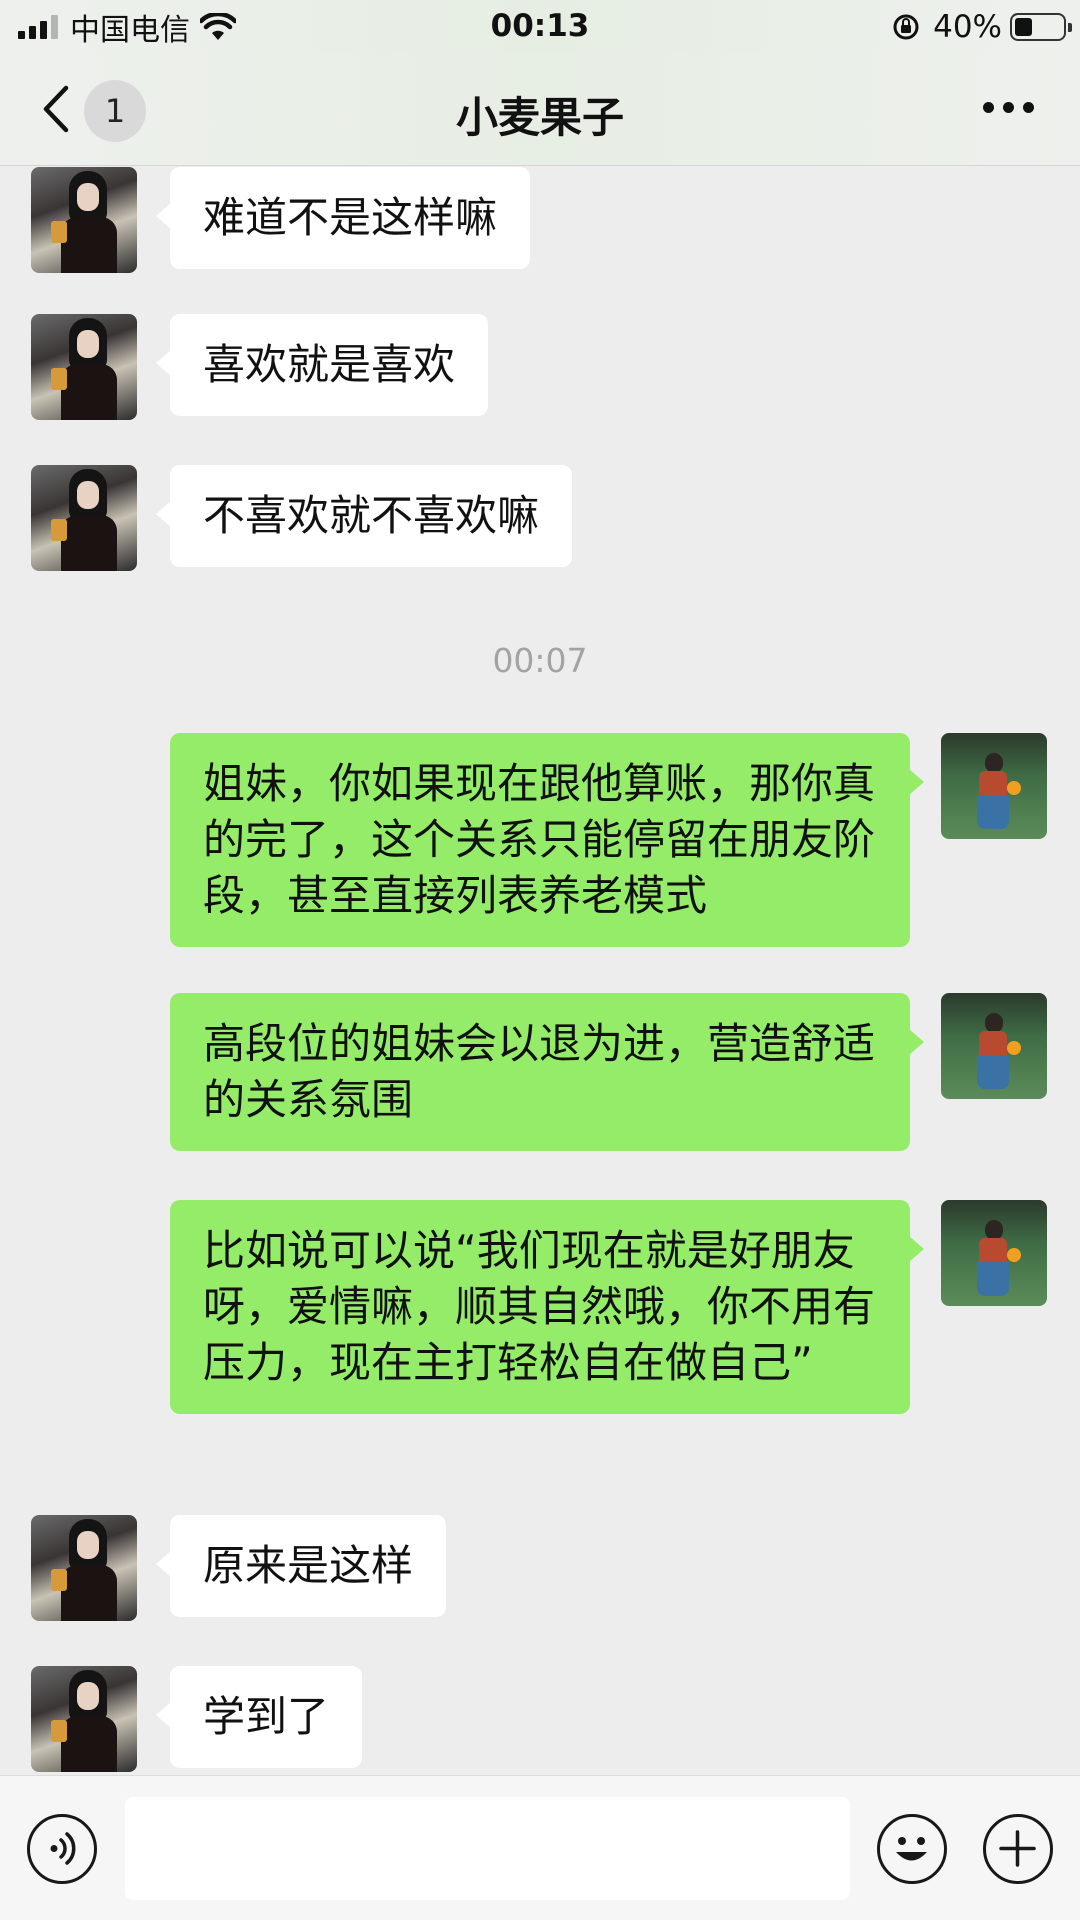 The image size is (1080, 1920). Describe the element at coordinates (540, 660) in the screenshot. I see `message-timestamp: 00:07` at that location.